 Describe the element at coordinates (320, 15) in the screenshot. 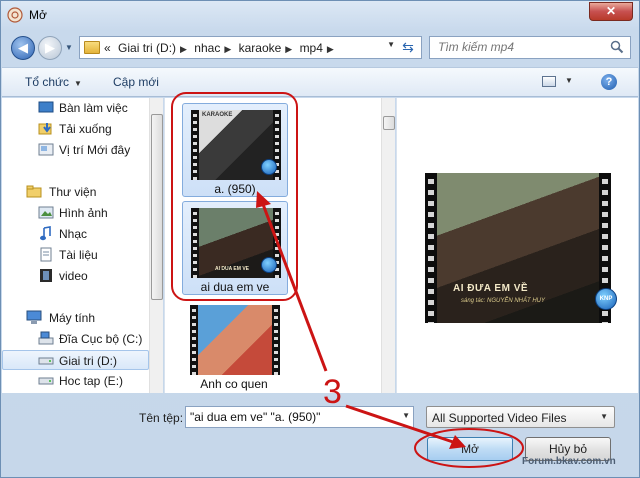

I see `title-bar: Mở ✕` at that location.